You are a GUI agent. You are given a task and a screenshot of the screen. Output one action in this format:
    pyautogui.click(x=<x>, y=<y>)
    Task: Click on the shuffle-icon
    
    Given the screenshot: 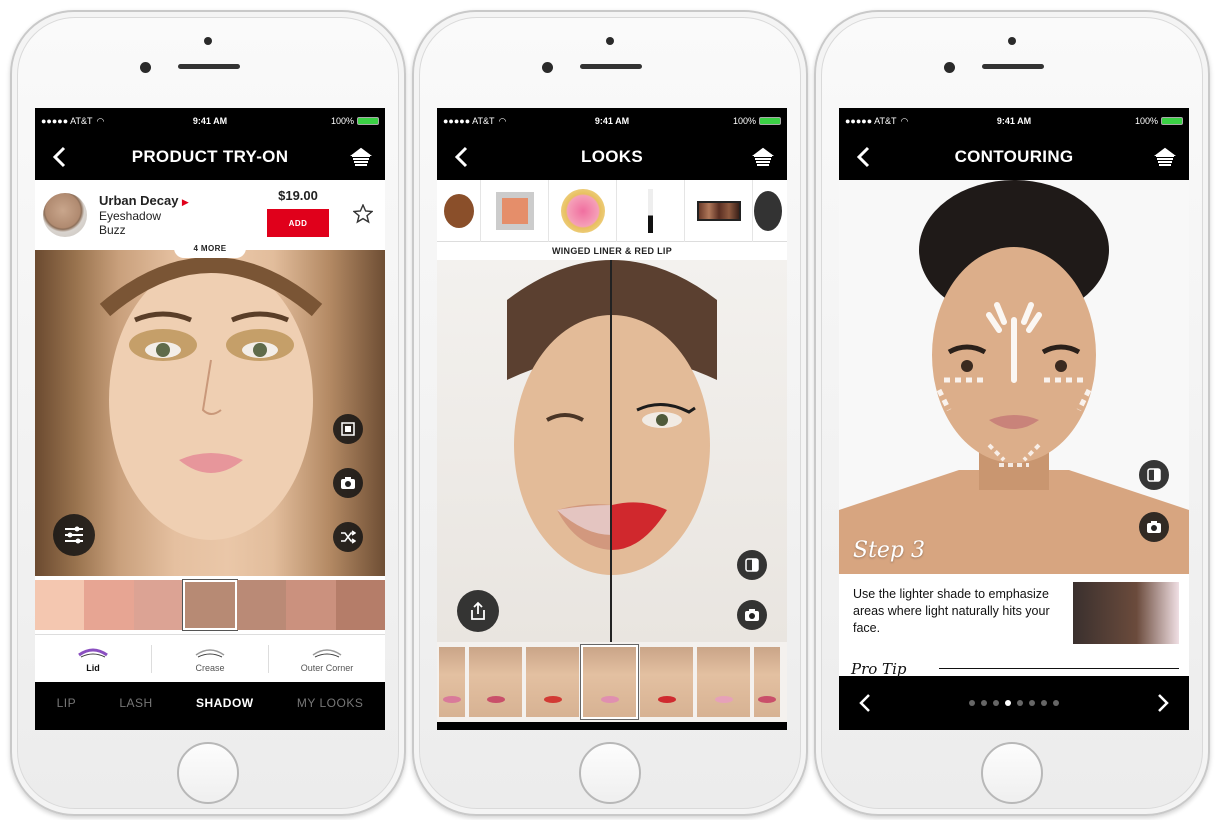 What is the action you would take?
    pyautogui.click(x=348, y=537)
    